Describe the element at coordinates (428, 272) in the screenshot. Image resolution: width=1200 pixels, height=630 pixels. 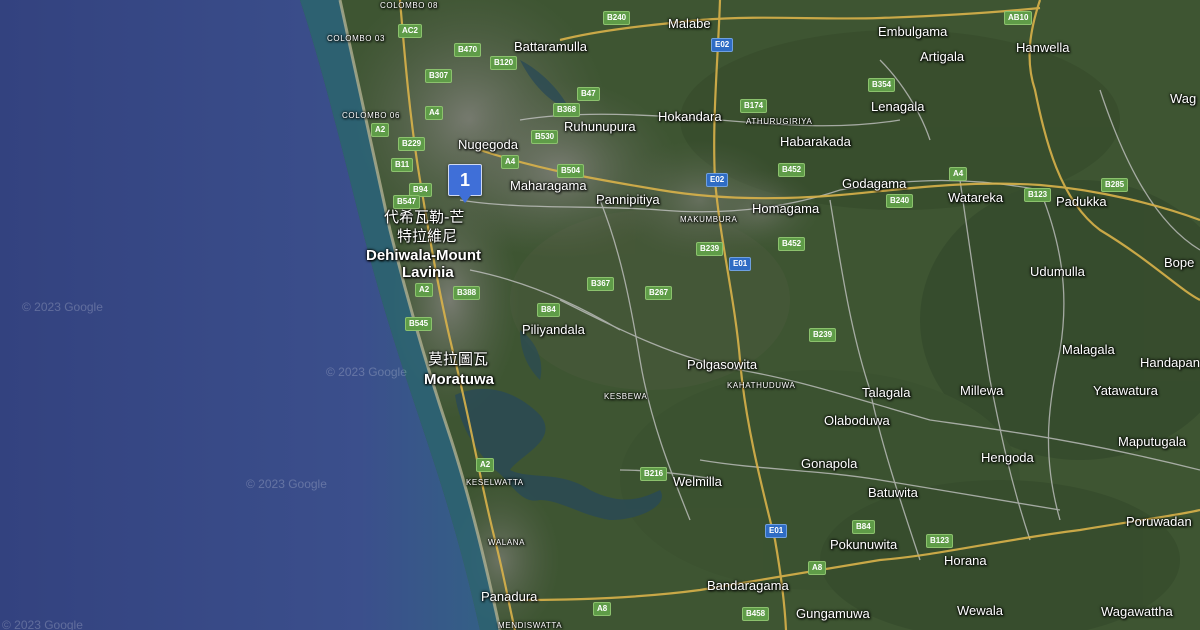
I see `place-label-major: Lavinia` at that location.